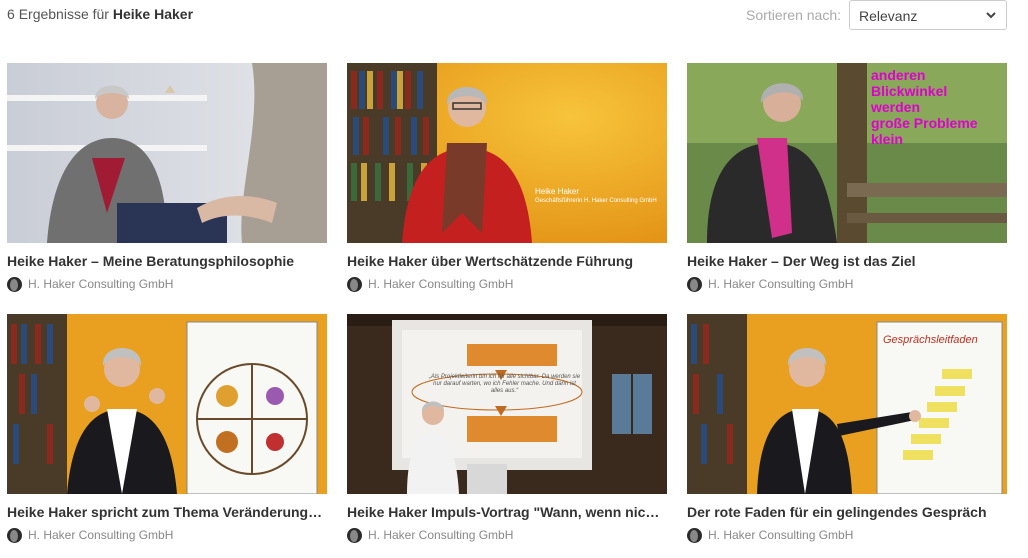  Describe the element at coordinates (991, 15) in the screenshot. I see `chevron-down-icon` at that location.